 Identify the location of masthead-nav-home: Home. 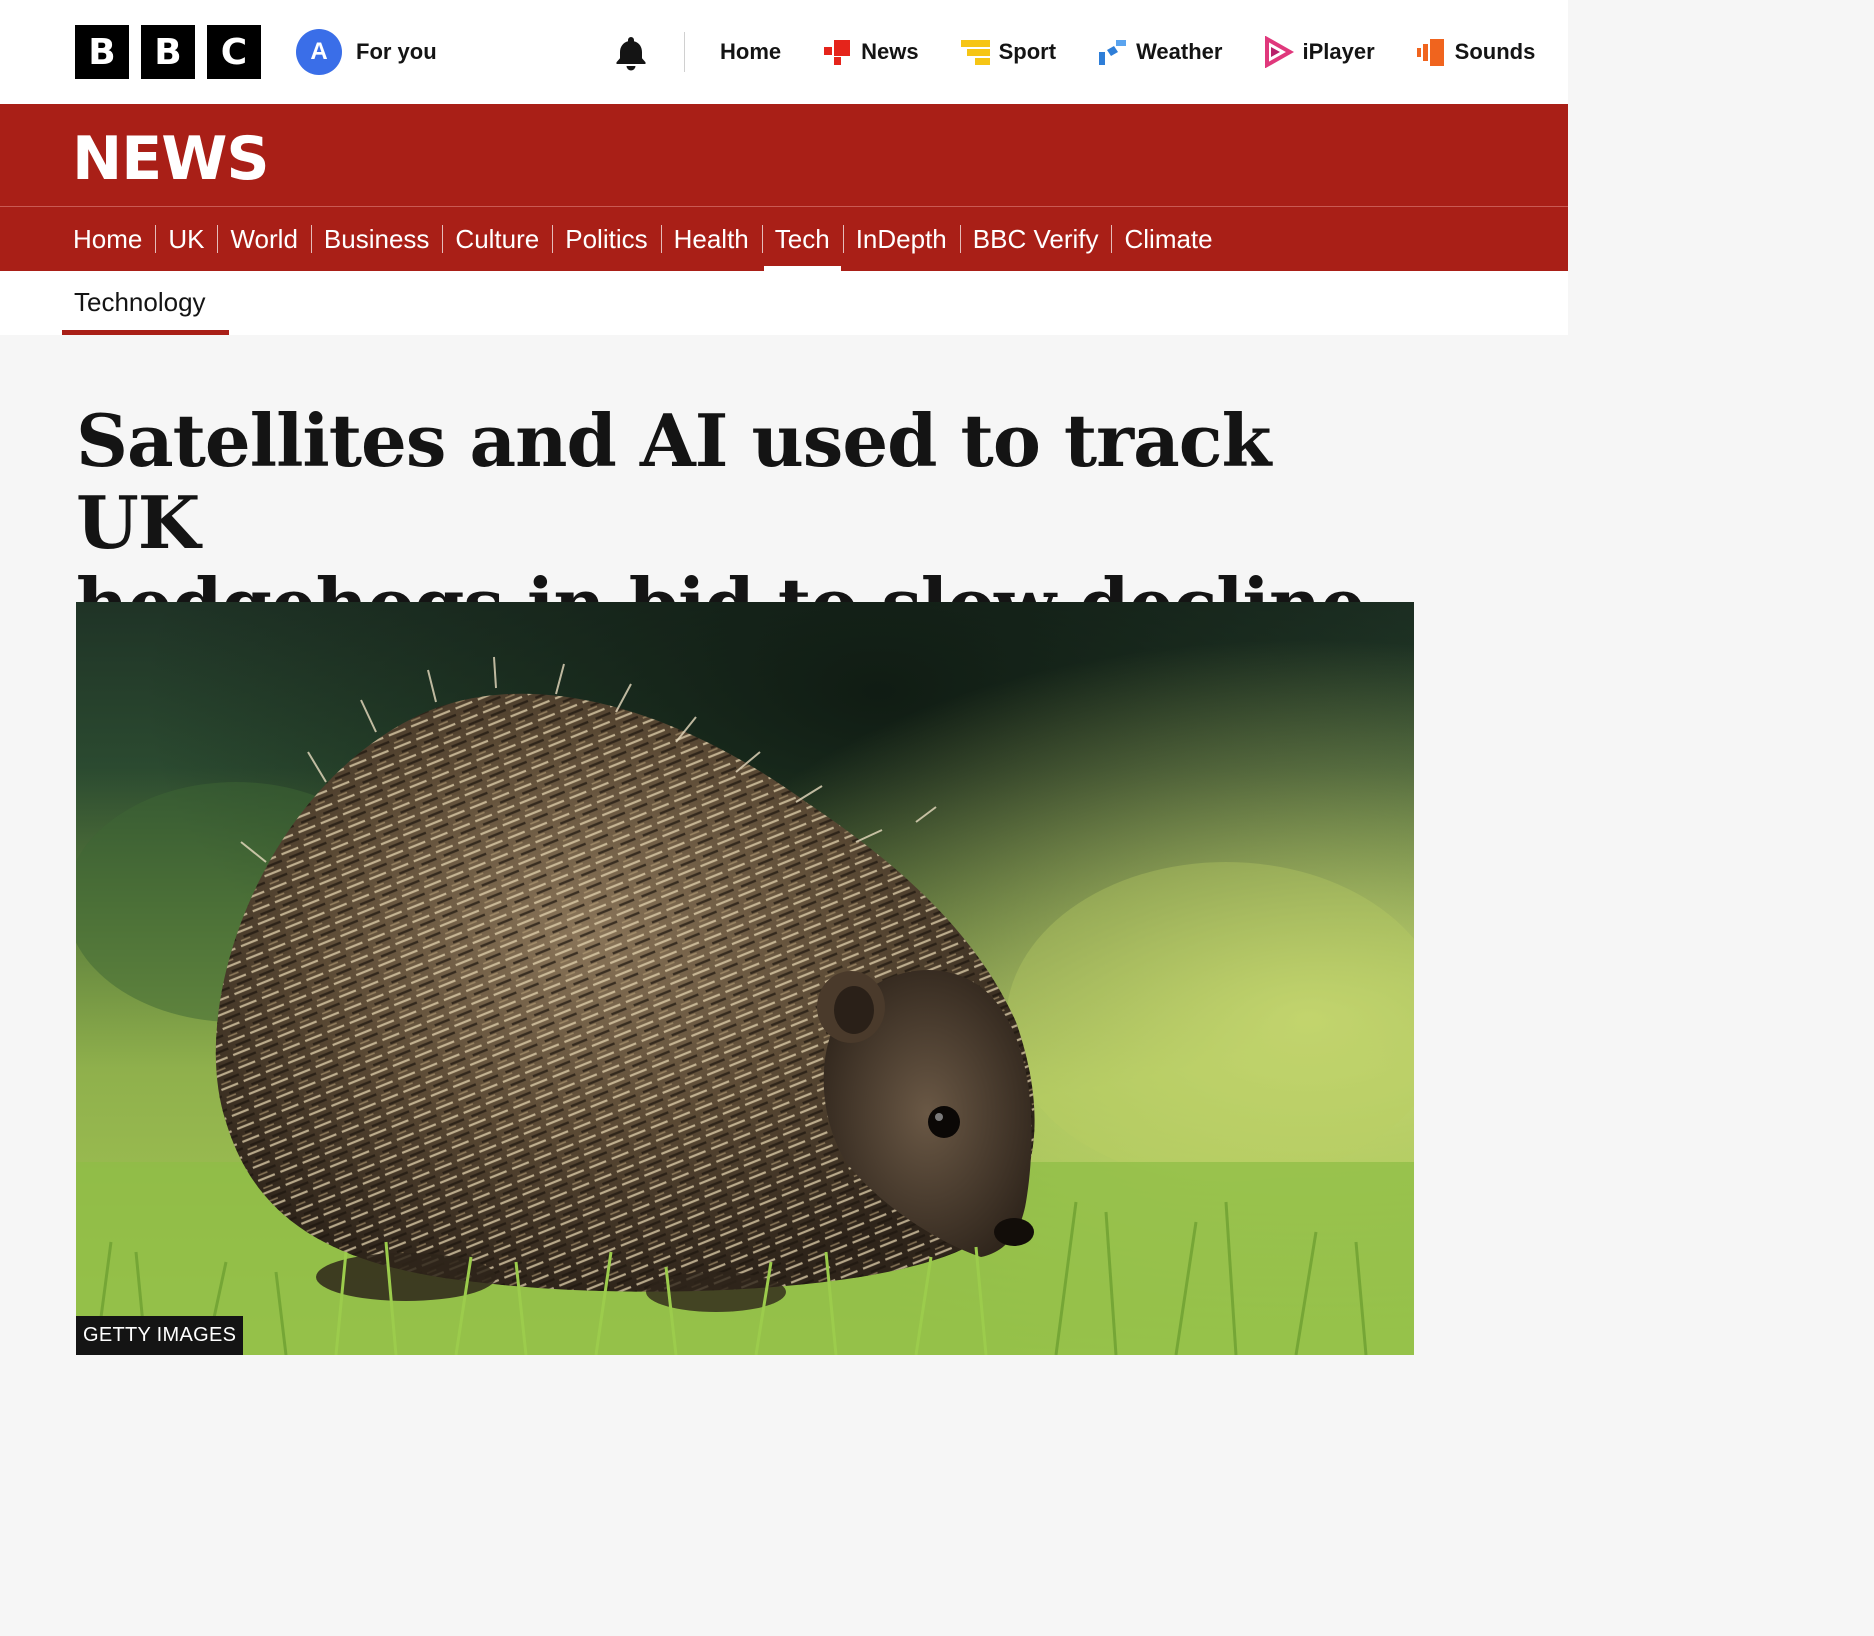
(750, 52).